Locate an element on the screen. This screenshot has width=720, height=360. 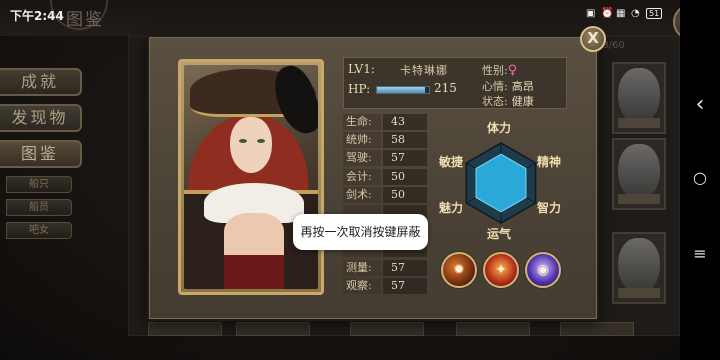
hp-label: HP: is located at coordinates (359, 89).